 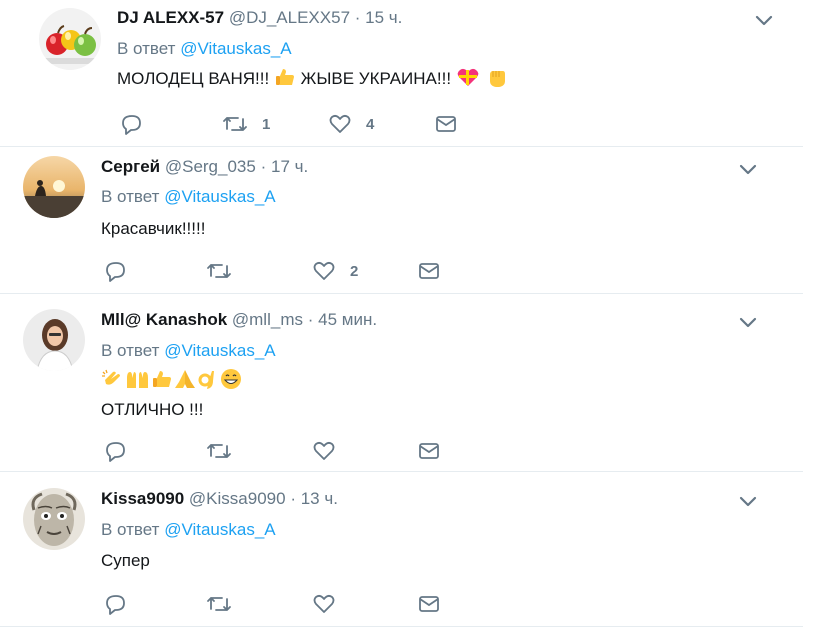 What do you see at coordinates (289, 17) in the screenshot?
I see `author-handle: @DJ_ALEXX57` at bounding box center [289, 17].